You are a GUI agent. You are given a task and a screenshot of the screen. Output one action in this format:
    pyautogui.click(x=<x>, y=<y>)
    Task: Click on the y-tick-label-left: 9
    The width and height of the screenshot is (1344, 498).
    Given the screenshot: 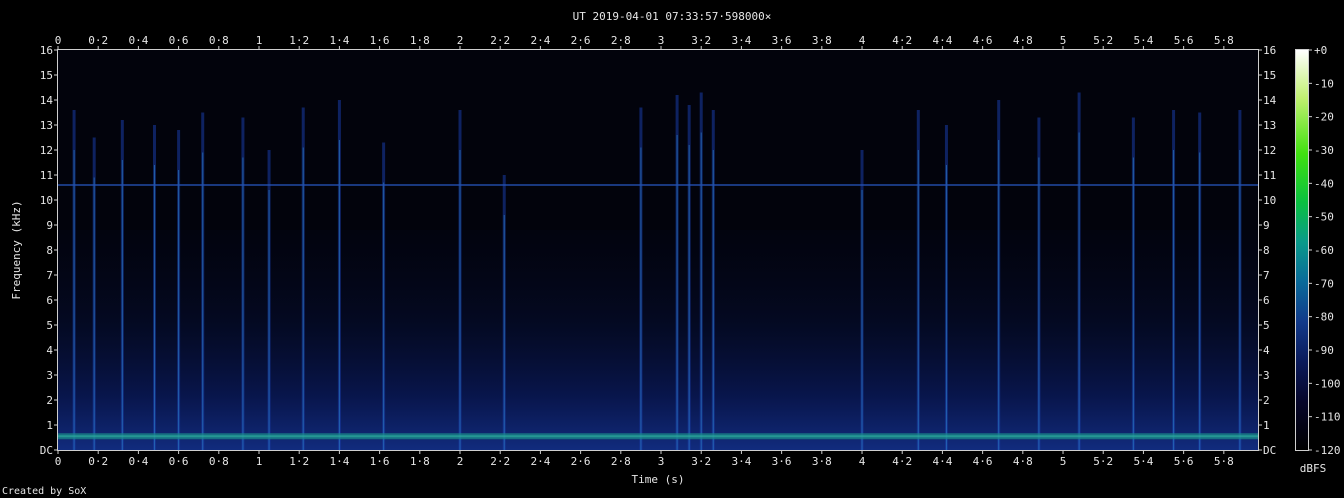 What is the action you would take?
    pyautogui.click(x=49, y=225)
    